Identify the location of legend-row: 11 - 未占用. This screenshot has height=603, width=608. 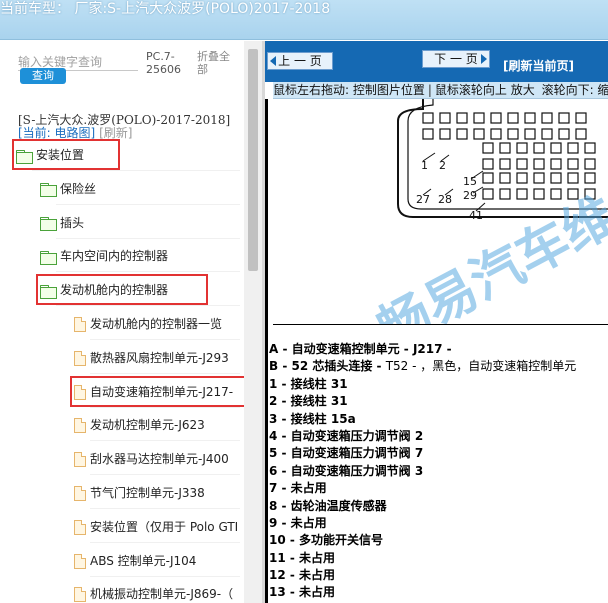
(438, 558).